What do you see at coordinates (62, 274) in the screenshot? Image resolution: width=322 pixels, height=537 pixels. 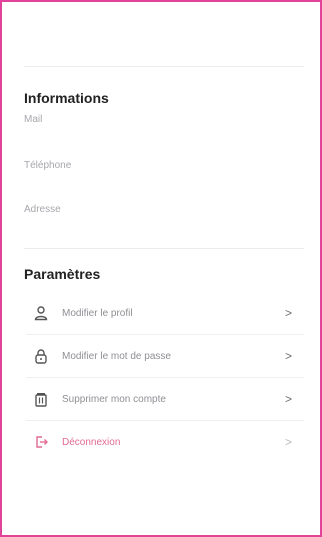 I see `parametres-title: Paramètres` at bounding box center [62, 274].